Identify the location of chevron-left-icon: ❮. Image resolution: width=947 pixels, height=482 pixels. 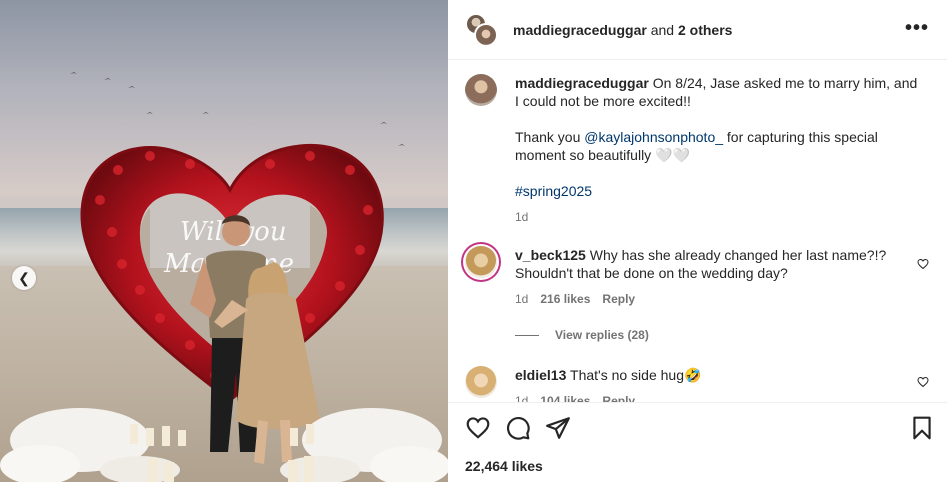
(24, 277).